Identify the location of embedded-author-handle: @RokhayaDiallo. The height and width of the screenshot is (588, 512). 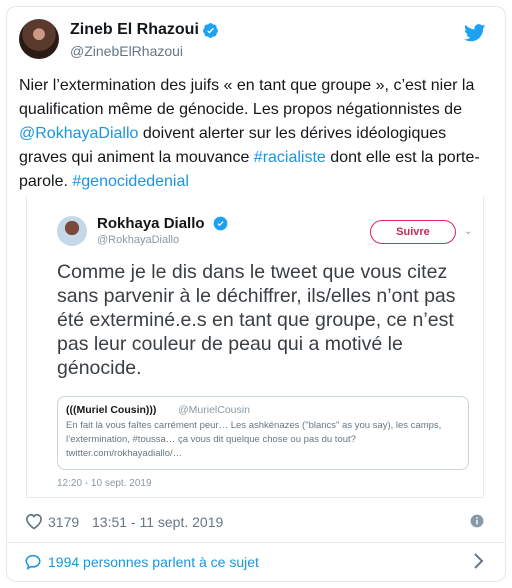
(138, 240).